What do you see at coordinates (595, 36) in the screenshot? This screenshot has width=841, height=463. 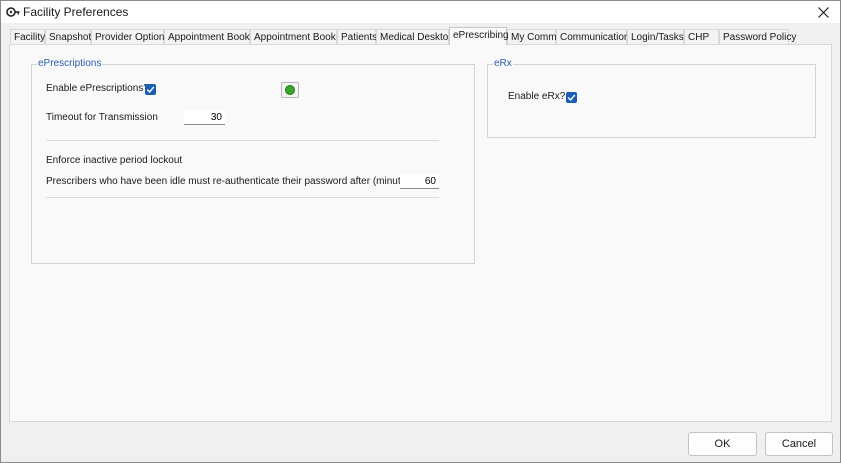 I see `tab-communications: Communications` at bounding box center [595, 36].